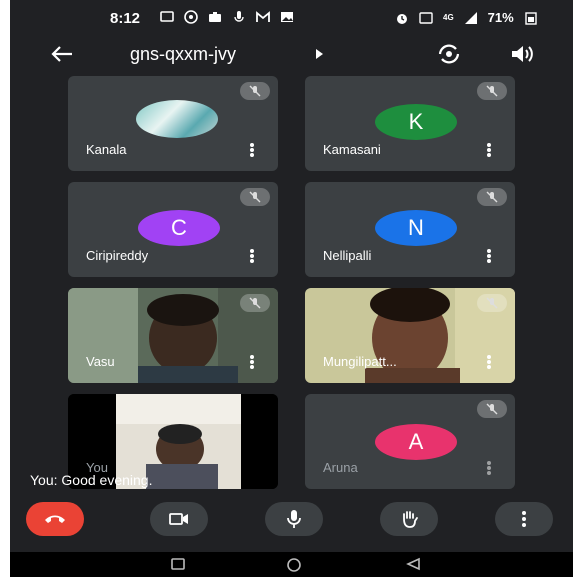  I want to click on participant-tile-aruna: A Aruna, so click(410, 441).